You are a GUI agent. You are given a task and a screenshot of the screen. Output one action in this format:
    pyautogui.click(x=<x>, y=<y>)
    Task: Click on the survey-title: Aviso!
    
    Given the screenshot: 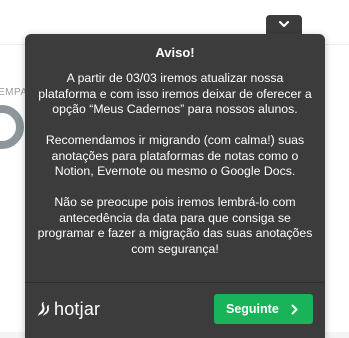 What is the action you would take?
    pyautogui.click(x=175, y=52)
    